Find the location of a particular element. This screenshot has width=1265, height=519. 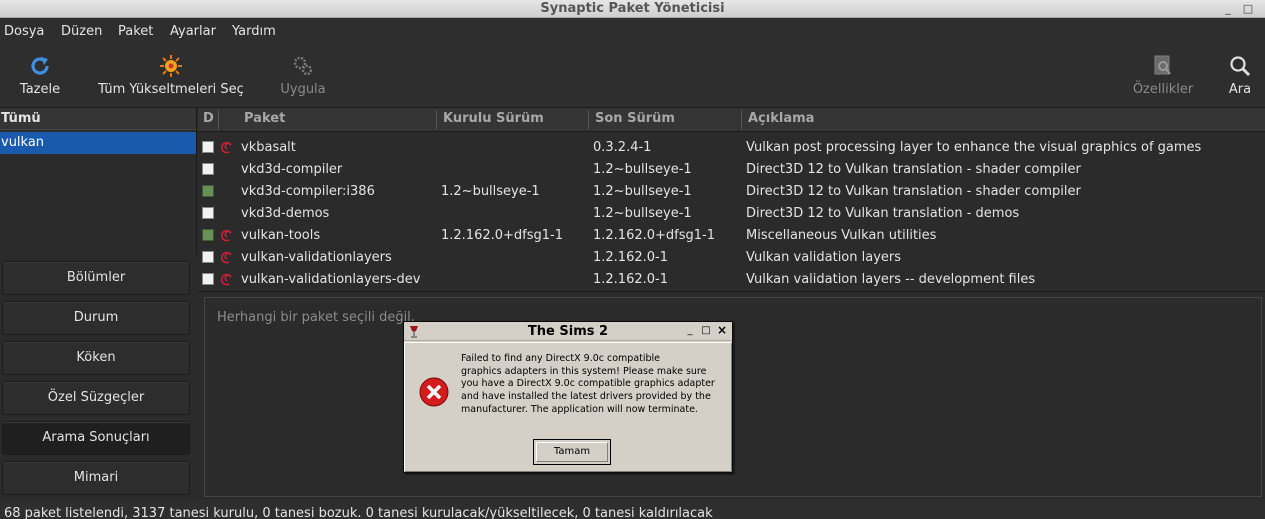

category-panel: Tümü vulkan is located at coordinates (98, 181).